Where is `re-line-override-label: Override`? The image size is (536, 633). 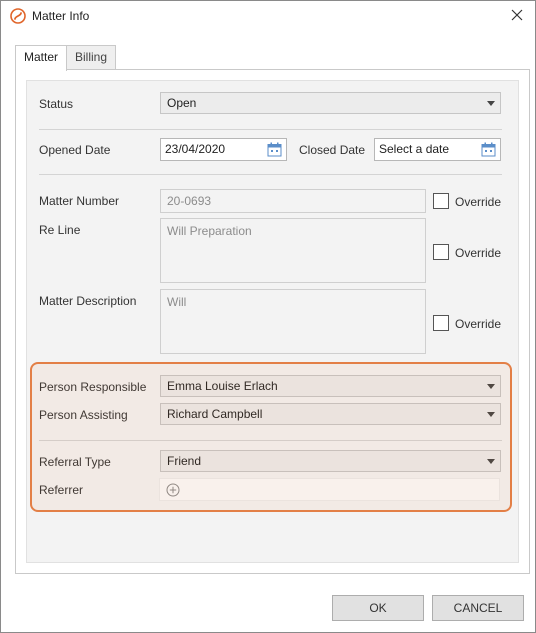 re-line-override-label: Override is located at coordinates (478, 253).